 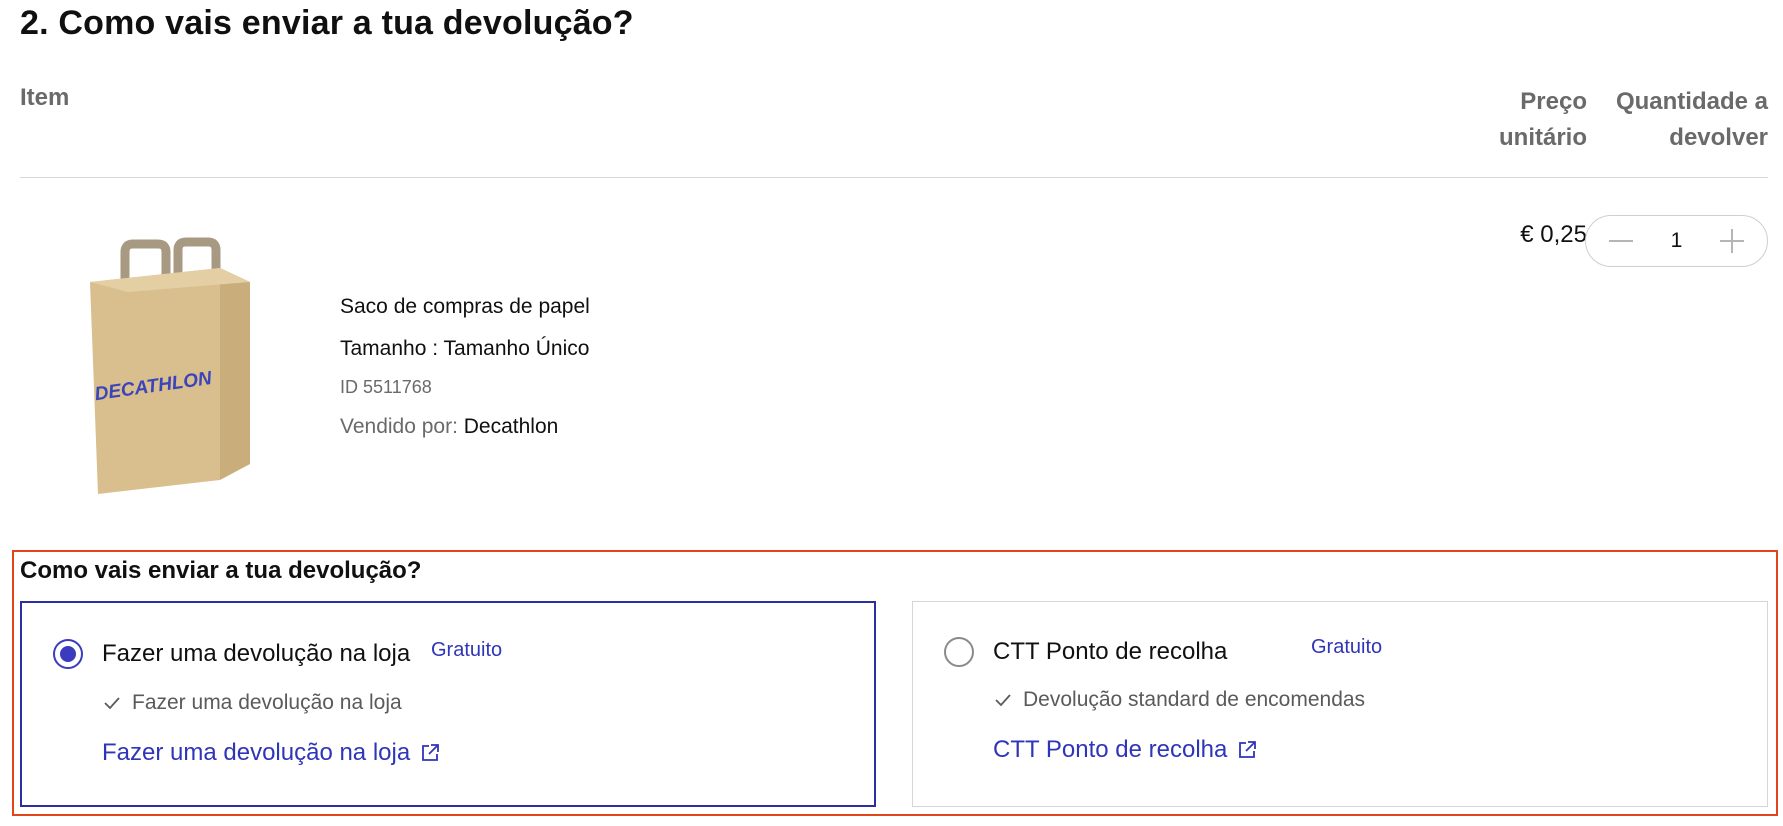 What do you see at coordinates (402, 426) in the screenshot?
I see `seller-label: Vendido por:` at bounding box center [402, 426].